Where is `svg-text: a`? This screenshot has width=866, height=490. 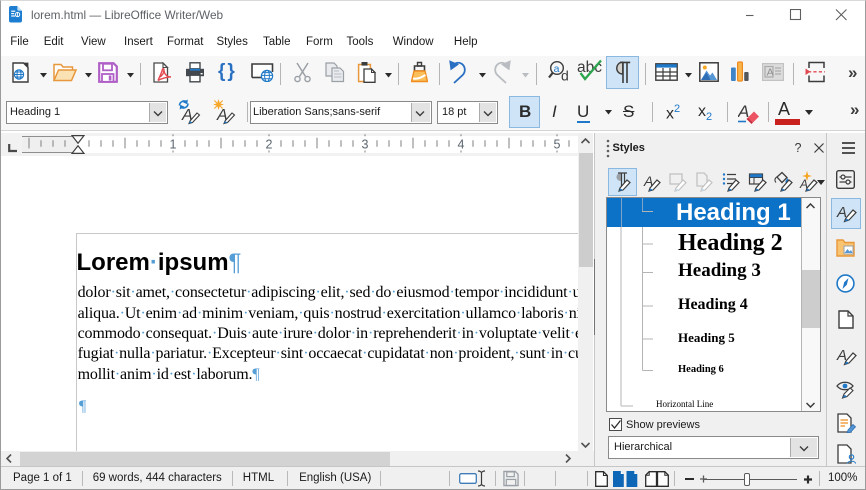 svg-text: a is located at coordinates (557, 69).